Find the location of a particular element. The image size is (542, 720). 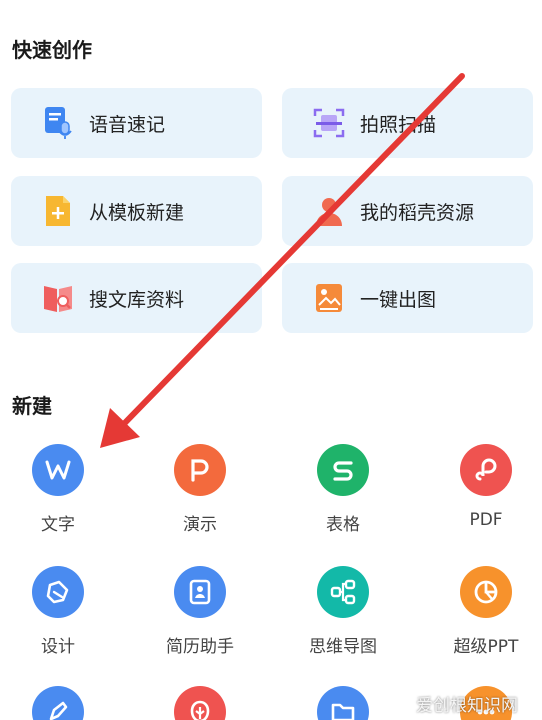

quick-library-button: 搜文库资料 is located at coordinates (136, 298).